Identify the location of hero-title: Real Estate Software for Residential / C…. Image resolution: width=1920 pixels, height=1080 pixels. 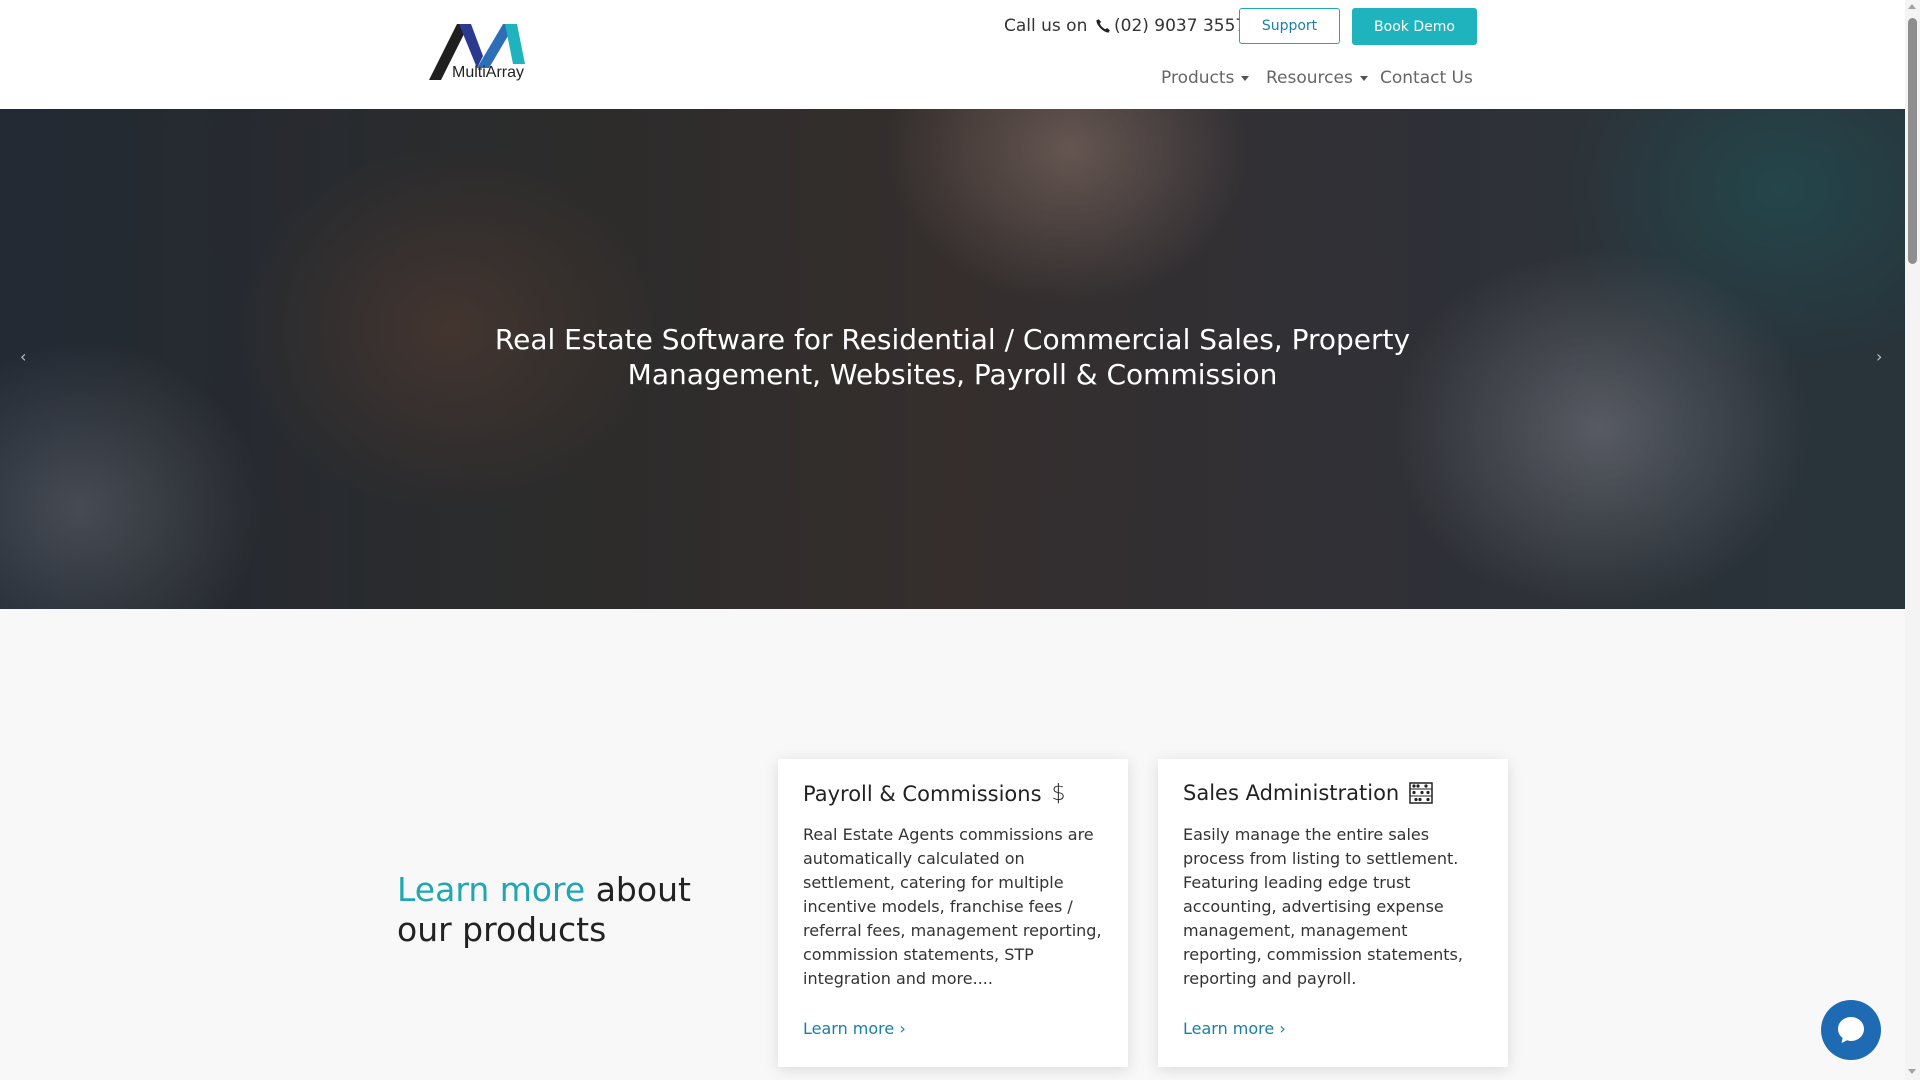
(952, 357).